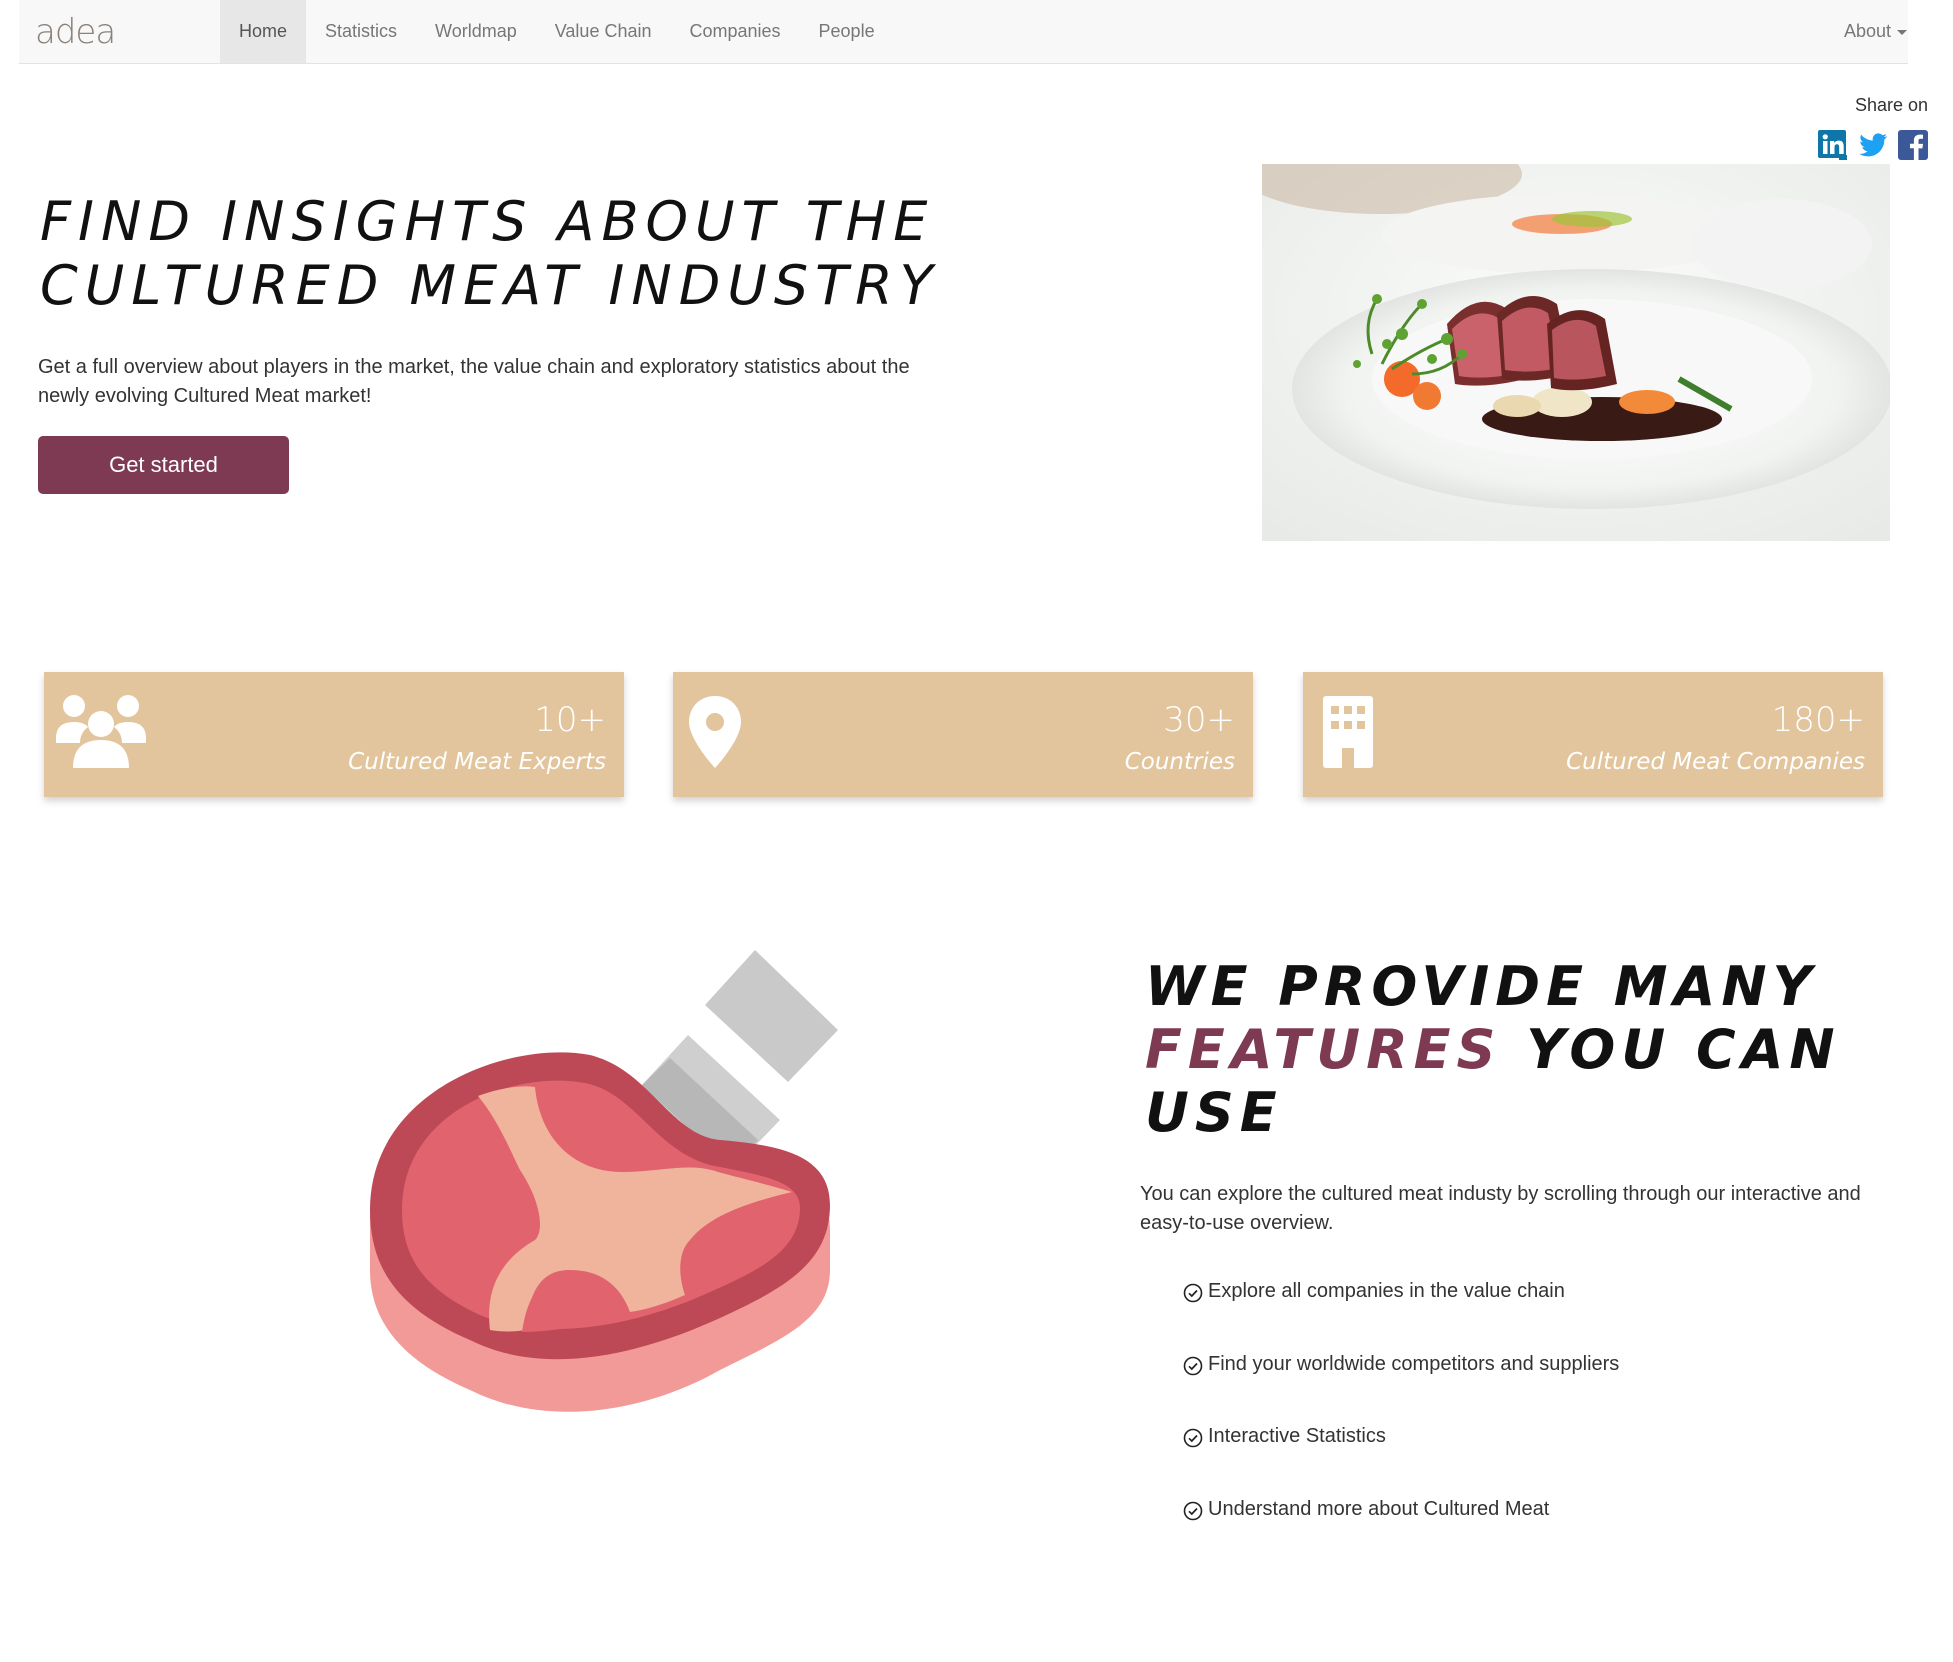 The width and height of the screenshot is (1953, 1662). I want to click on feature-item-label: Understand more about Cultured Meat, so click(1379, 1508).